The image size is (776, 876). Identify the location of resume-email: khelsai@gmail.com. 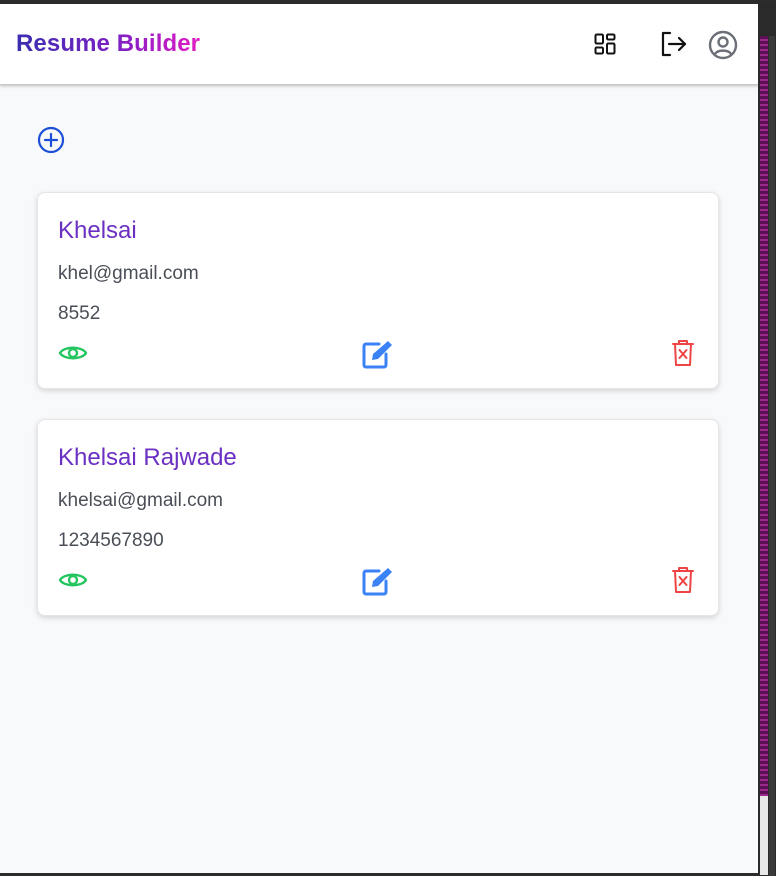
(141, 500).